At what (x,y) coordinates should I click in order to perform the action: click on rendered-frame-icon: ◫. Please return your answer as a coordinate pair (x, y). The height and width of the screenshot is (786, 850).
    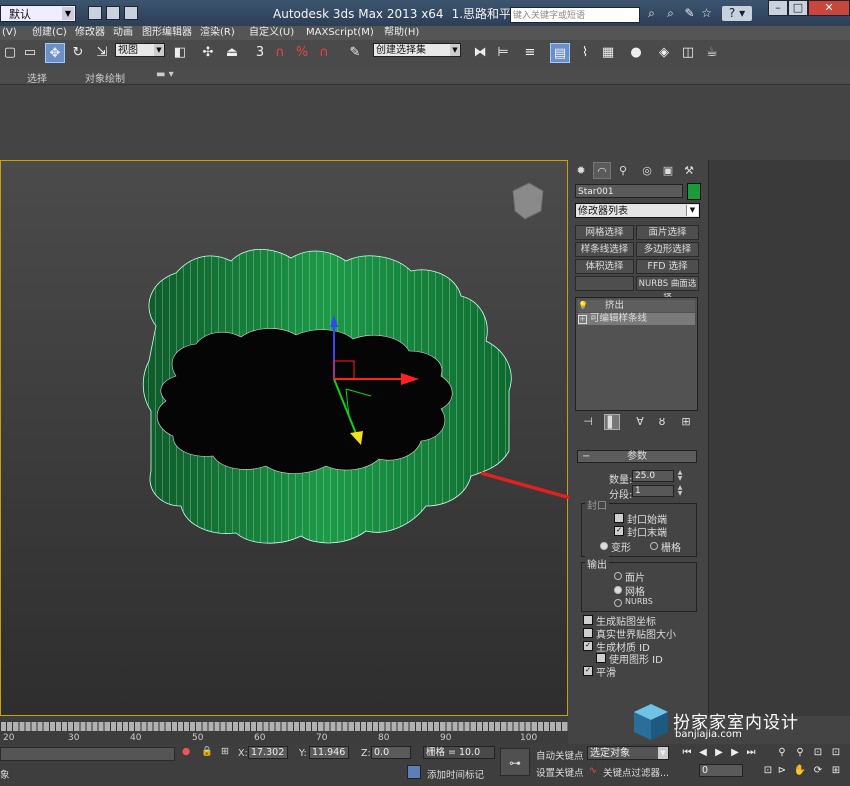
    Looking at the image, I should click on (688, 53).